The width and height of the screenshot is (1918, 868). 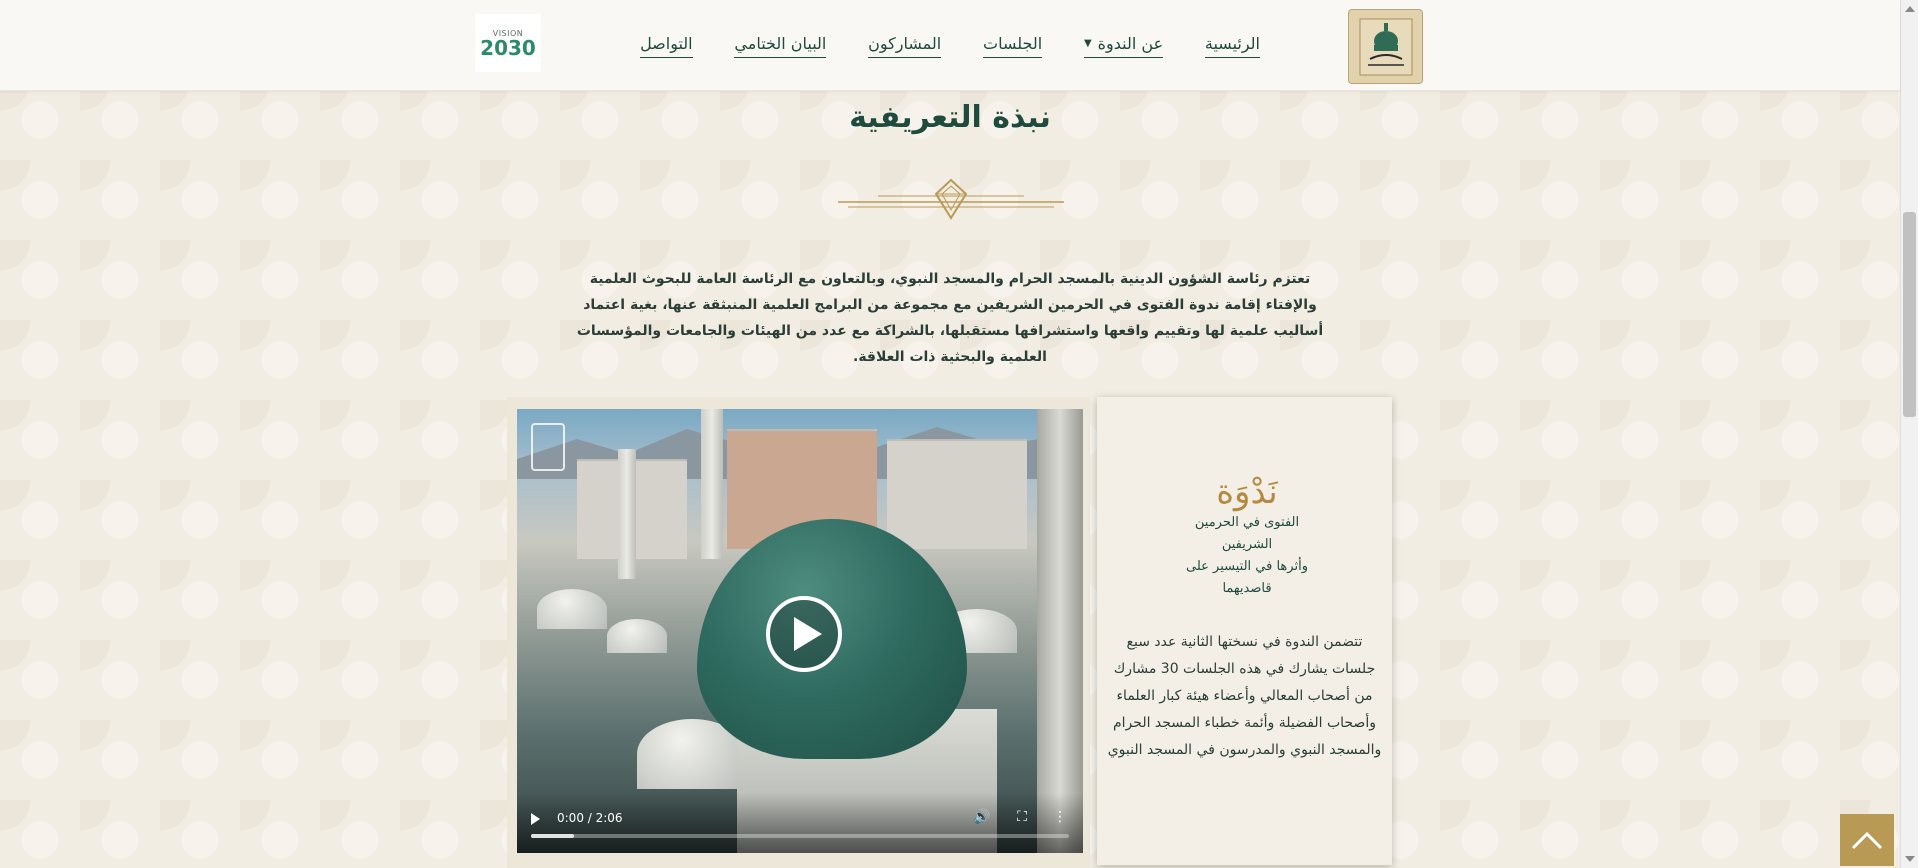 What do you see at coordinates (548, 447) in the screenshot?
I see `video-watermark-logo` at bounding box center [548, 447].